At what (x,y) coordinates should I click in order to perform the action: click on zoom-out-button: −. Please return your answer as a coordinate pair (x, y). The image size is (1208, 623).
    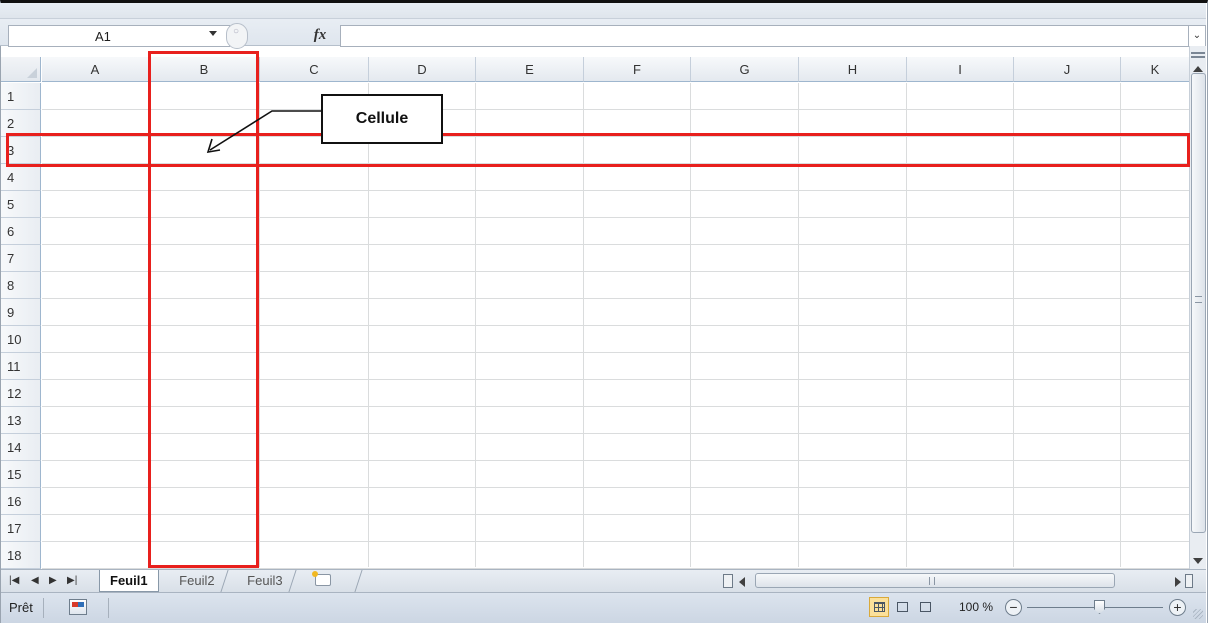
    Looking at the image, I should click on (1013, 607).